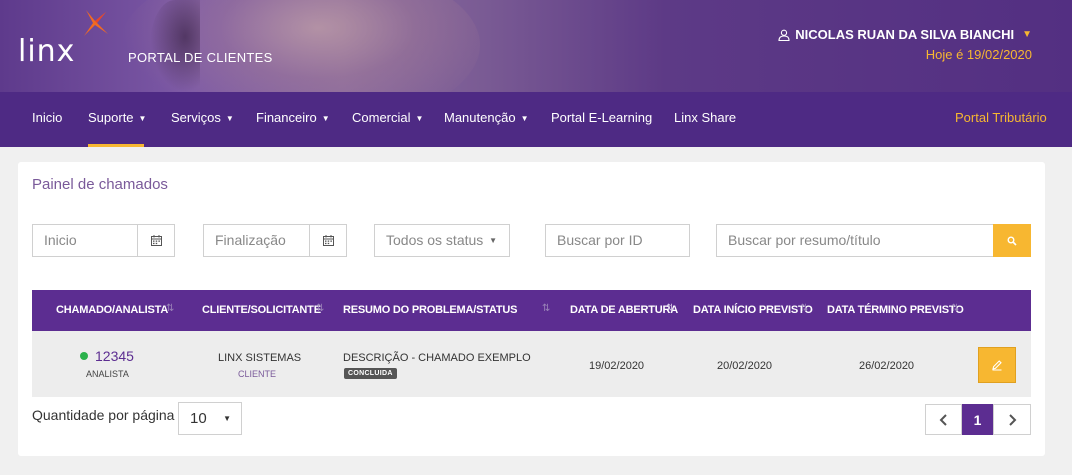 The width and height of the screenshot is (1072, 475). I want to click on search-summary-input: Buscar por resumo/título, so click(855, 240).